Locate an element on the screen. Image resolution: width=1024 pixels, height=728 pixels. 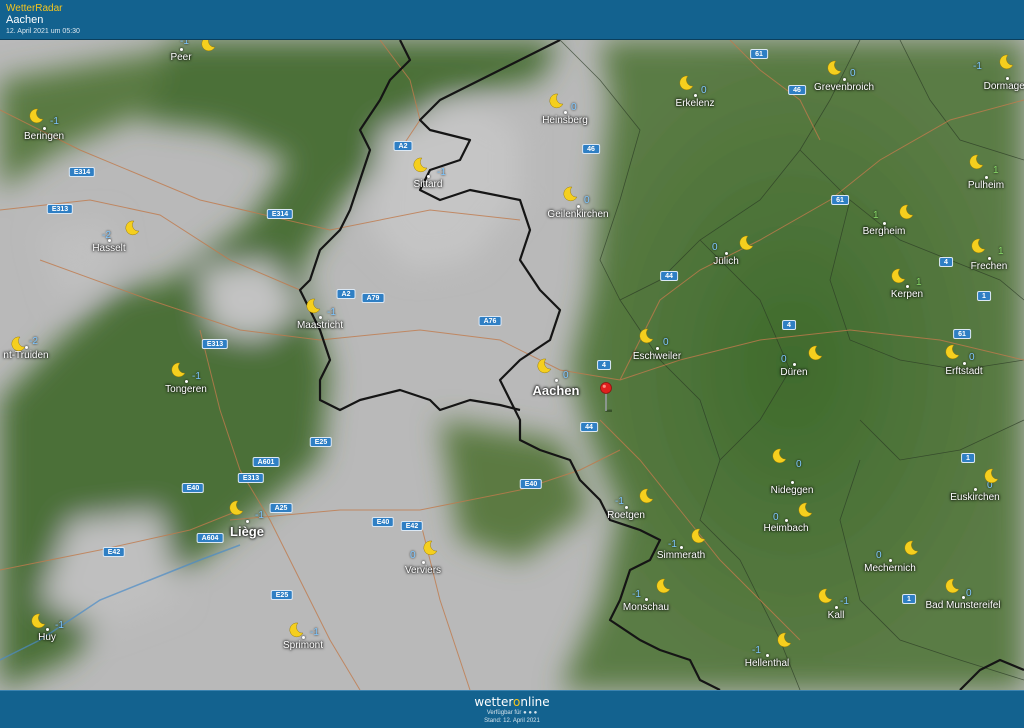
city-label: Bergheim is located at coordinates (884, 231).